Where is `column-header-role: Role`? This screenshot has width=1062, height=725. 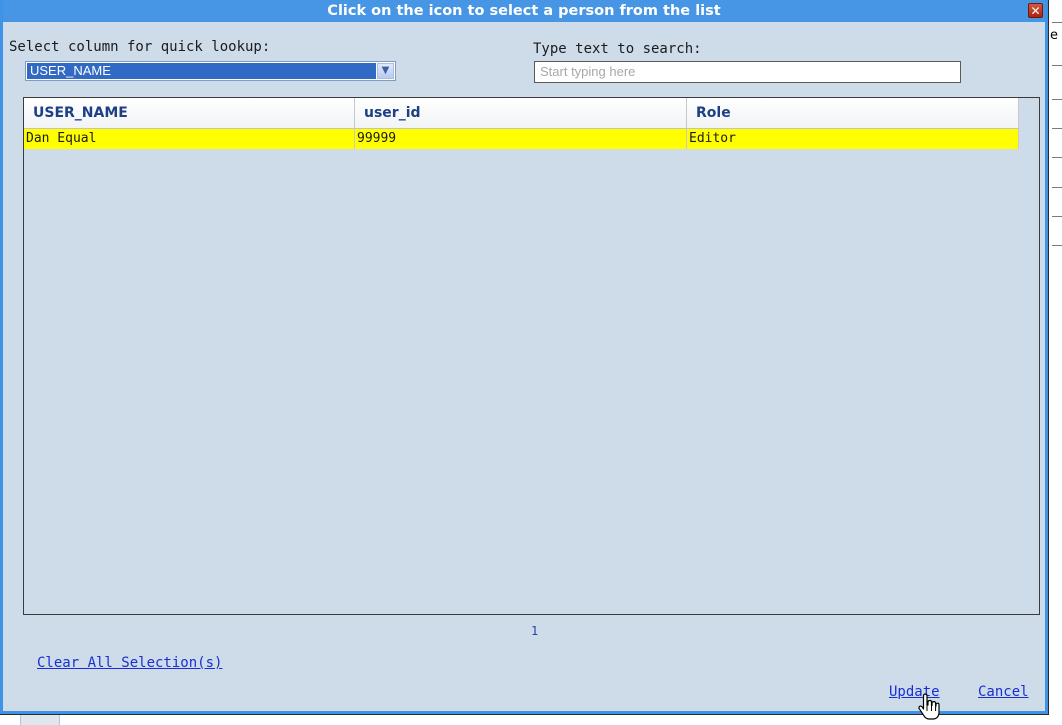
column-header-role: Role is located at coordinates (853, 113).